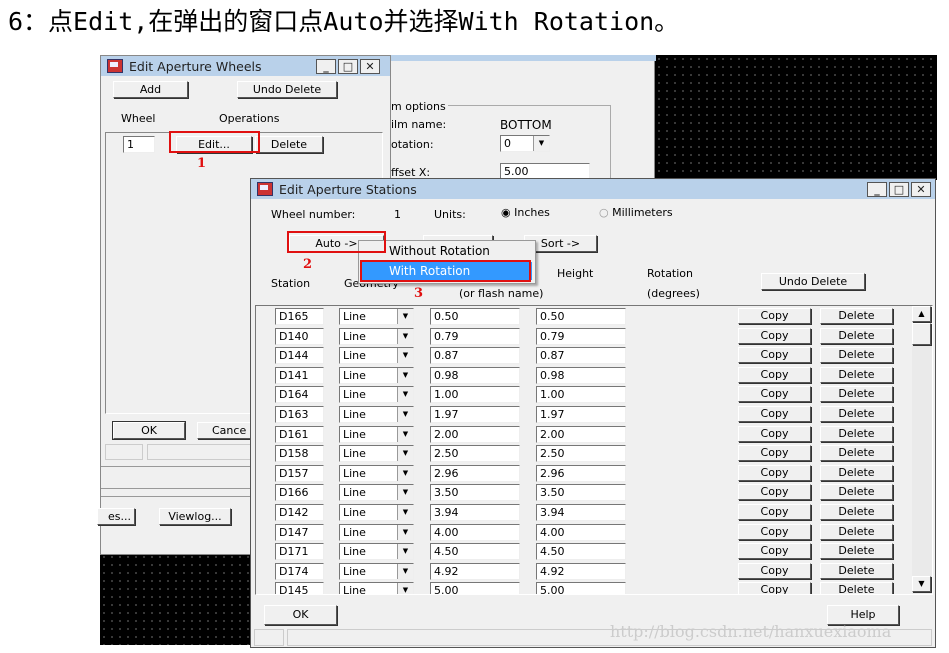 The image size is (949, 653). What do you see at coordinates (475, 552) in the screenshot?
I see `width-input: 4.50` at bounding box center [475, 552].